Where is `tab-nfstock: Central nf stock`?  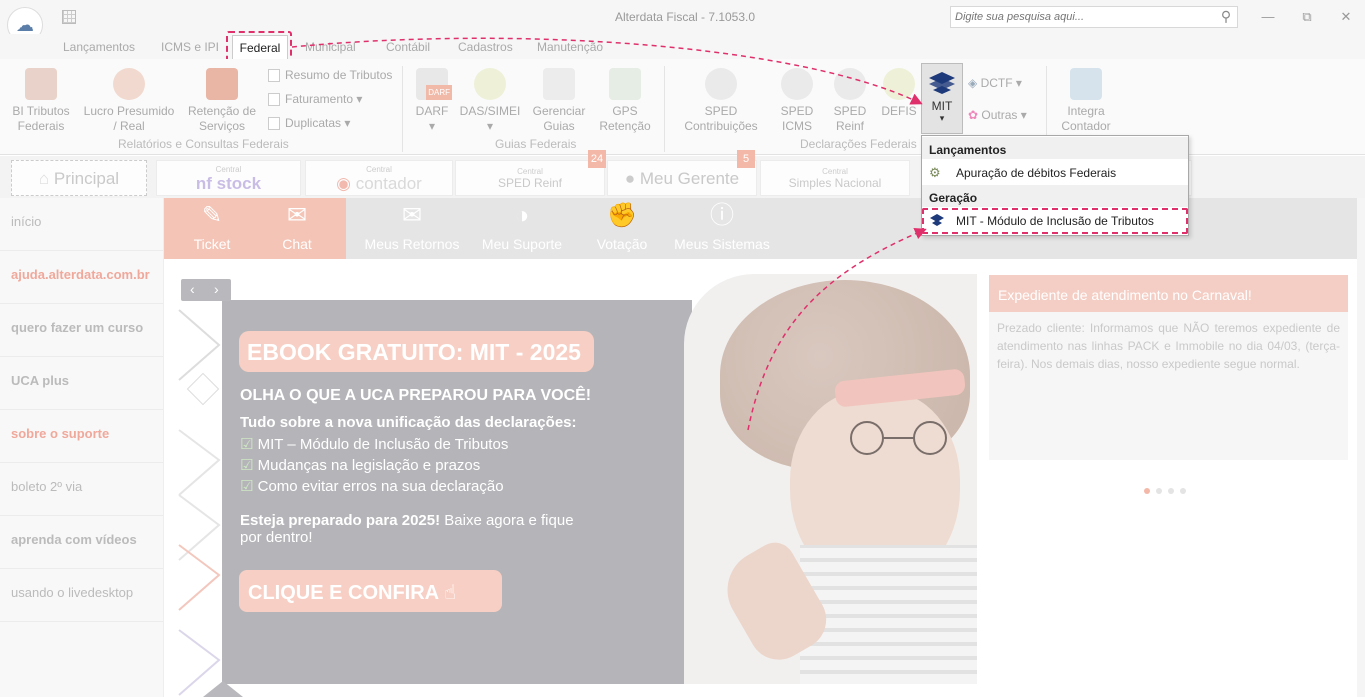
tab-nfstock: Central nf stock is located at coordinates (228, 178).